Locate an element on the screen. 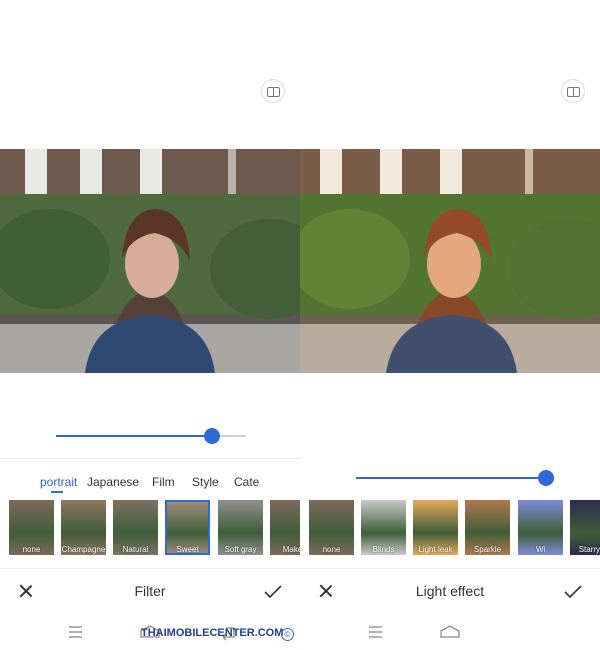 The width and height of the screenshot is (600, 650). effect-thumb-starry: Starry c is located at coordinates (585, 527).